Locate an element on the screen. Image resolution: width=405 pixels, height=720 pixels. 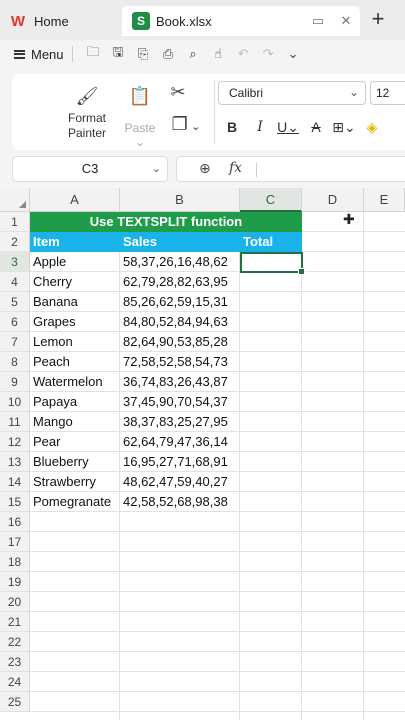
copy-button: ❐ ⌄ is located at coordinates (186, 124).